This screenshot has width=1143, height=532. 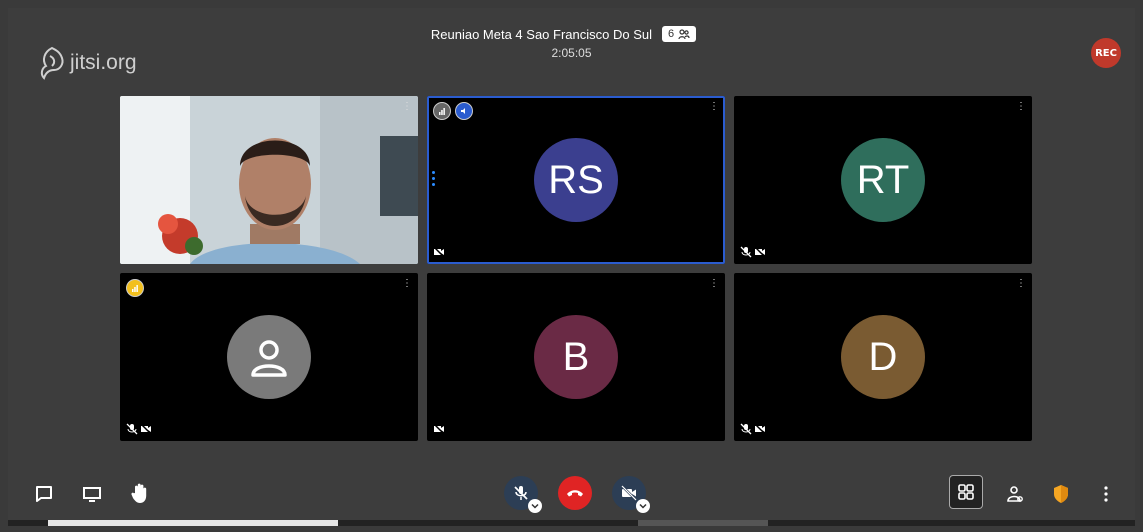 I want to click on camera-options-chevron, so click(x=643, y=506).